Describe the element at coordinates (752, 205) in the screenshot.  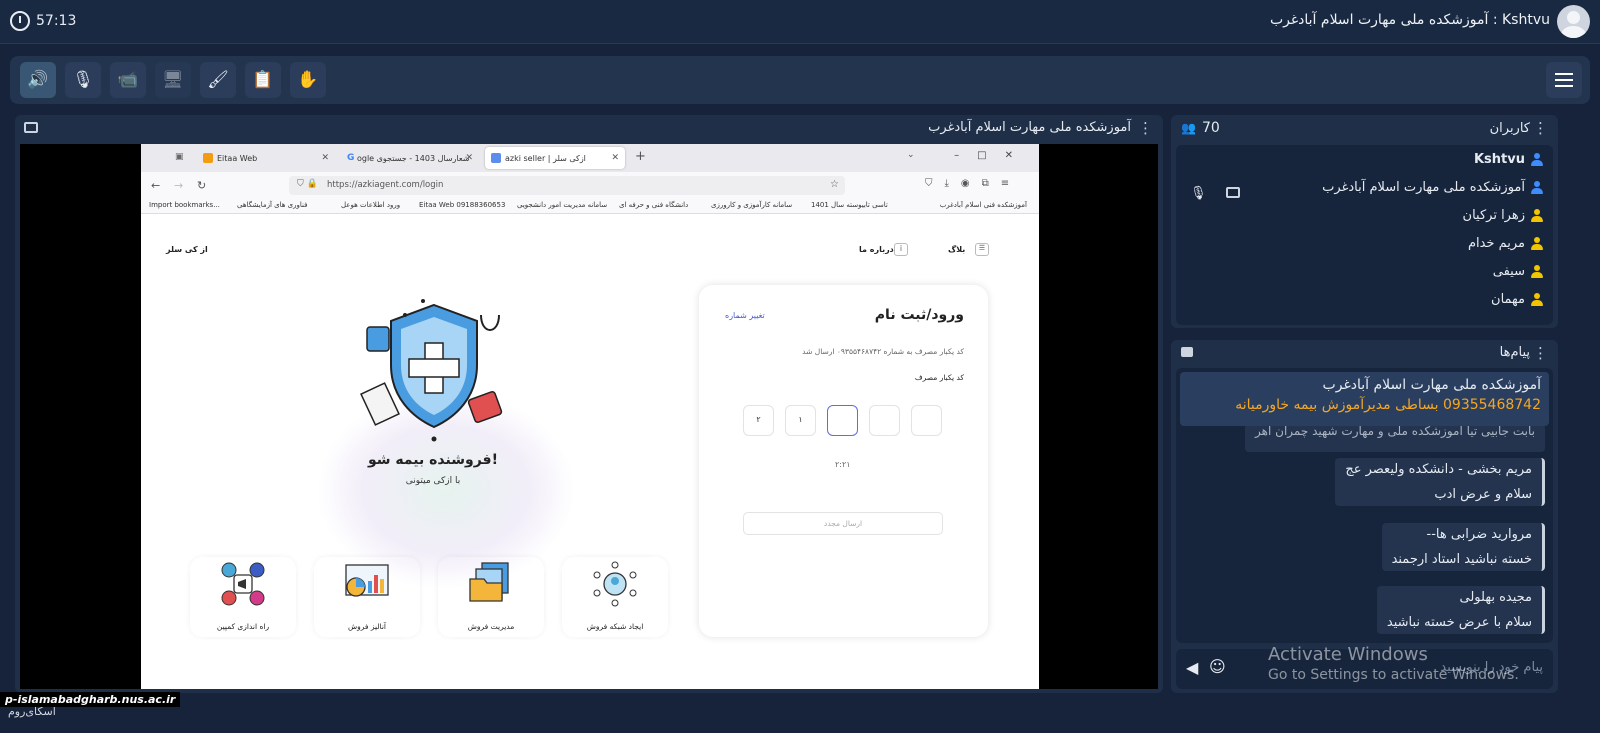
I see `bookmark-item: سامانه کارآموزی و کارورزی` at that location.